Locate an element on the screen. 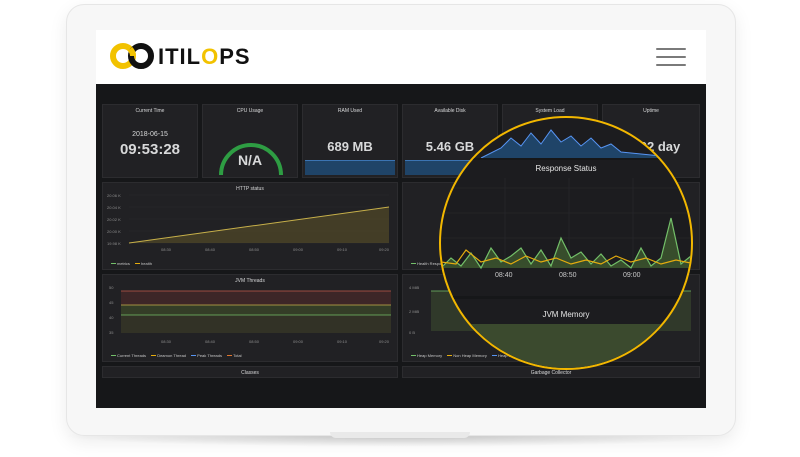 This screenshot has height=457, width=800. y-tick: 2 MiB is located at coordinates (414, 311).